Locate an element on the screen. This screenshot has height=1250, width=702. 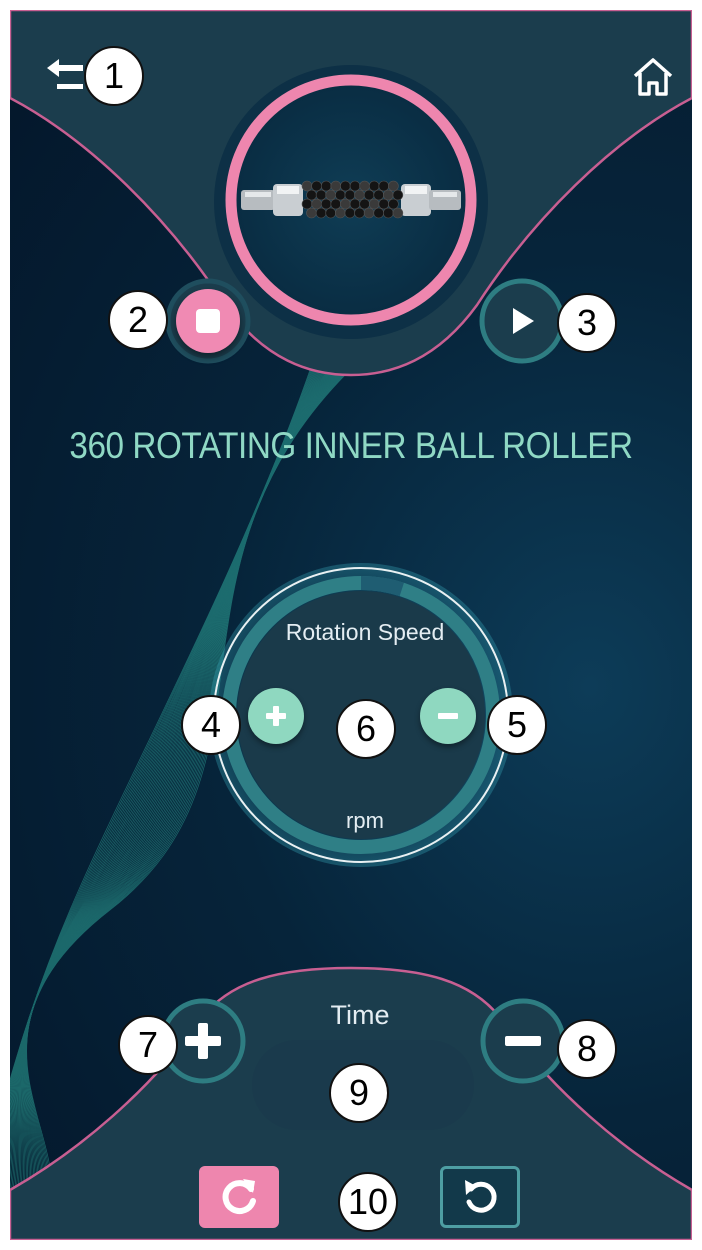
speed-increase-button is located at coordinates (276, 716).